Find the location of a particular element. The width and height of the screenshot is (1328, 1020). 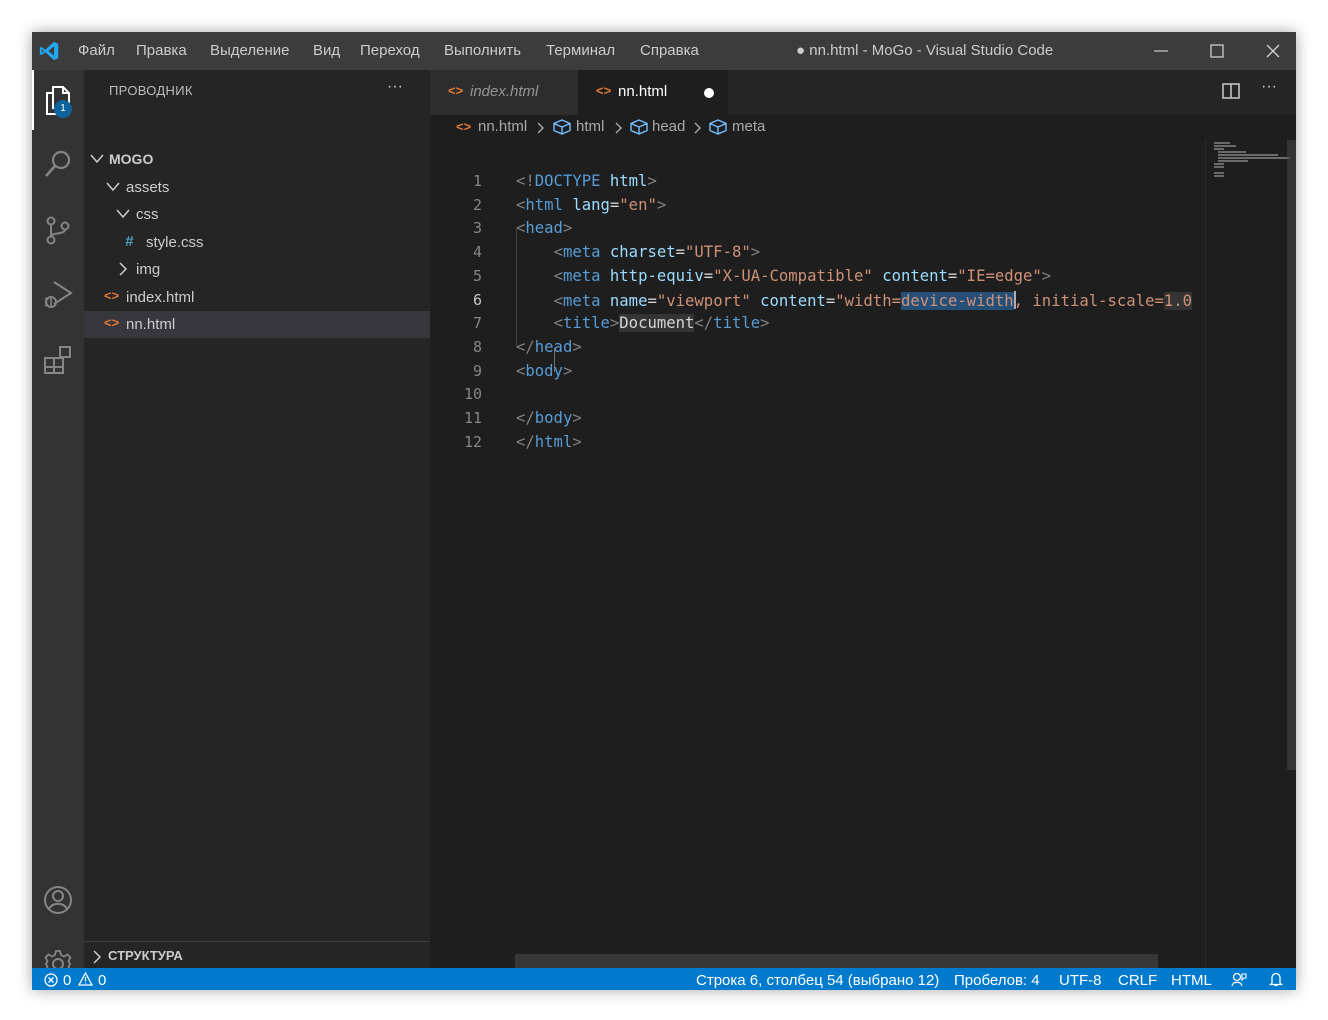

tree-file-nn-html: <> nn.html is located at coordinates (257, 324).